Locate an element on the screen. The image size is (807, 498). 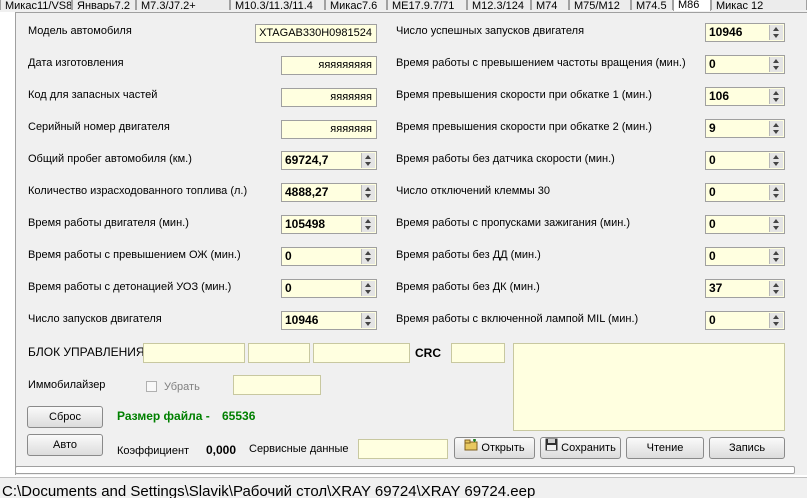
tab-m73: M7.3/J7.2+ is located at coordinates (183, 5).